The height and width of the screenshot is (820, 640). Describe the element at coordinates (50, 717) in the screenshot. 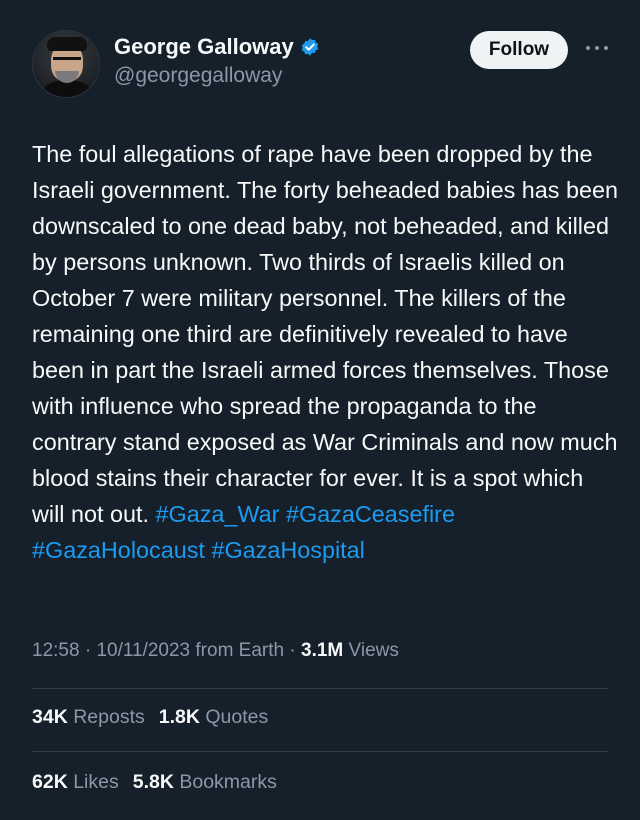

I see `reposts-count: 34K` at that location.